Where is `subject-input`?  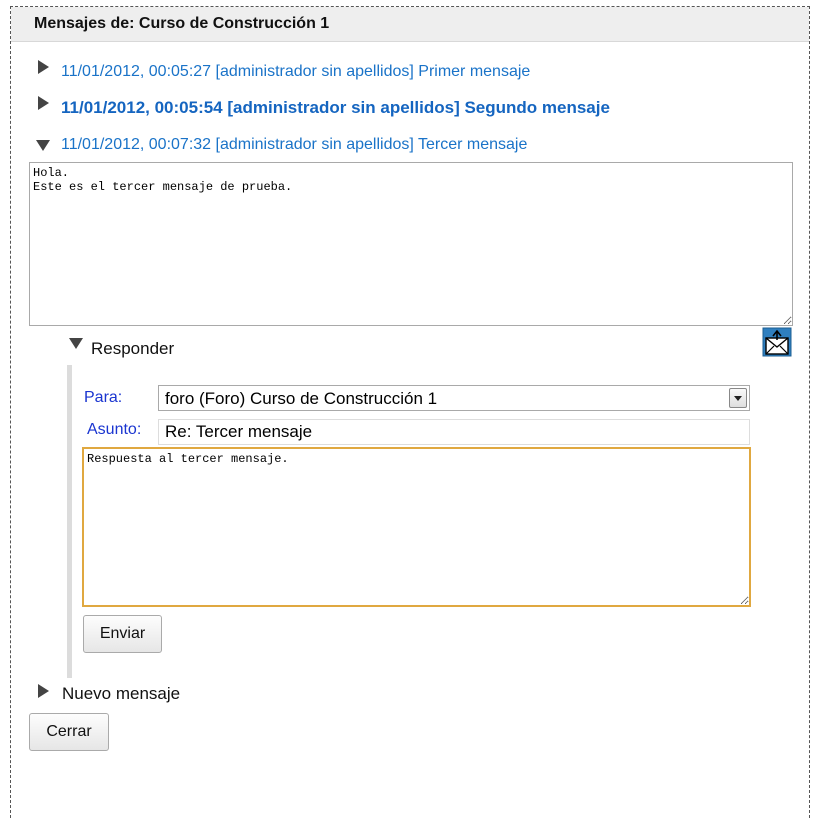
subject-input is located at coordinates (454, 432).